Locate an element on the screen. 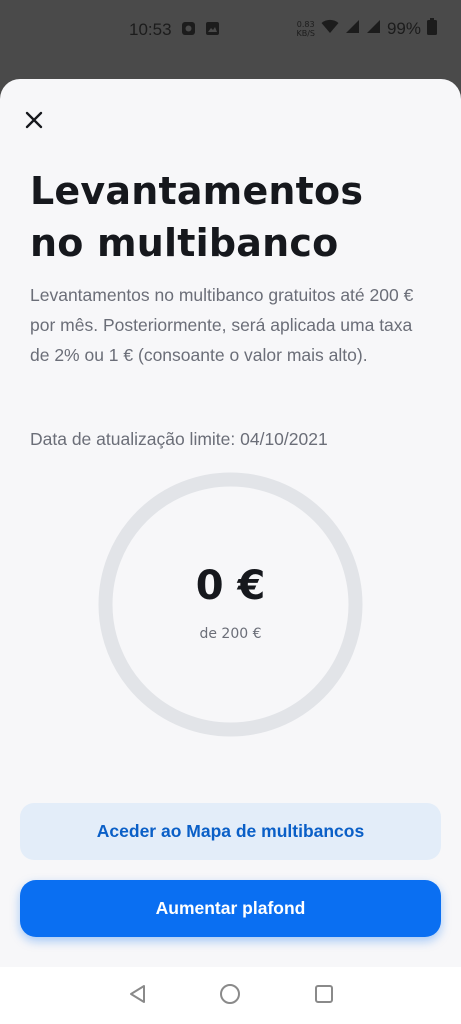 The width and height of the screenshot is (461, 1024). page-title: Levantamentos no multibanco is located at coordinates (197, 217).